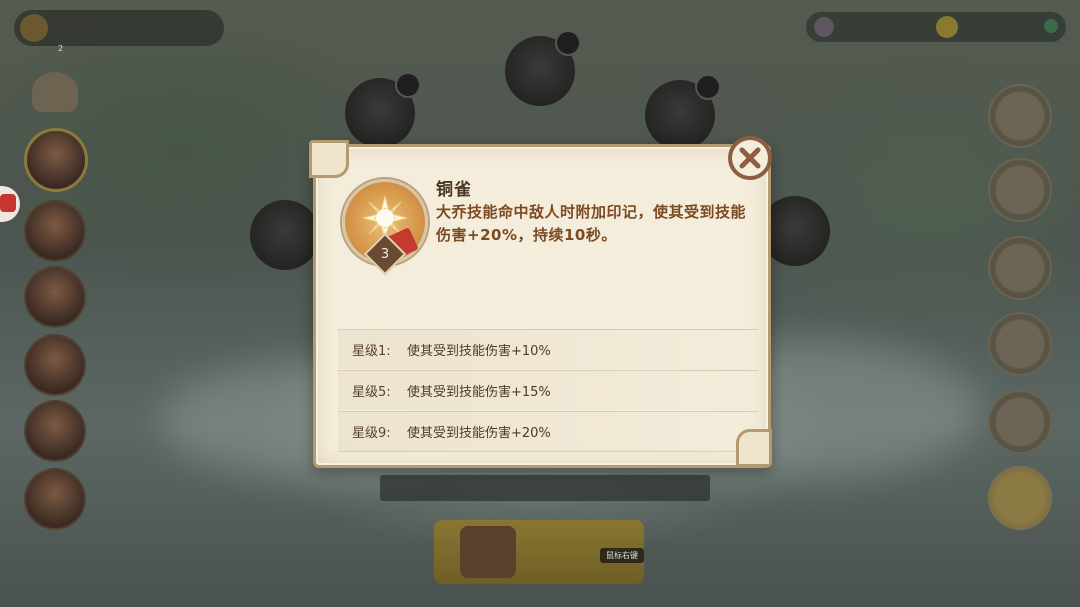 The image size is (1080, 607). I want to click on top-left-bar: 2, so click(119, 31).